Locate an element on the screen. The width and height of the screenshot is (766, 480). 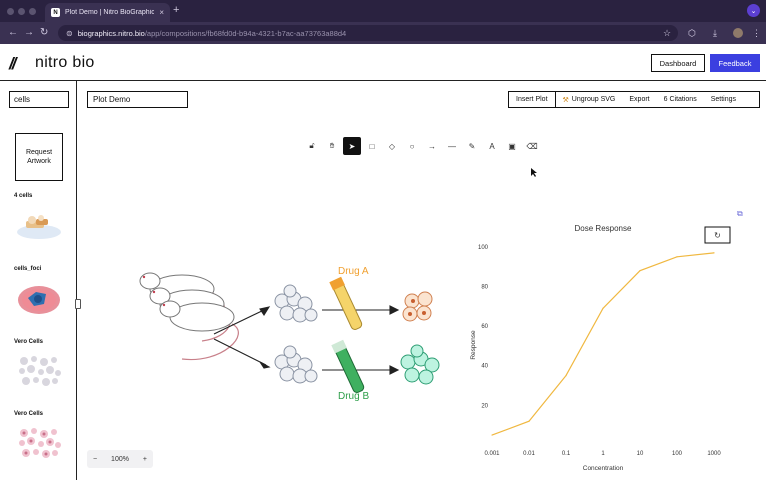
insert-plot-label: Insert Plot is located at coordinates (532, 99).